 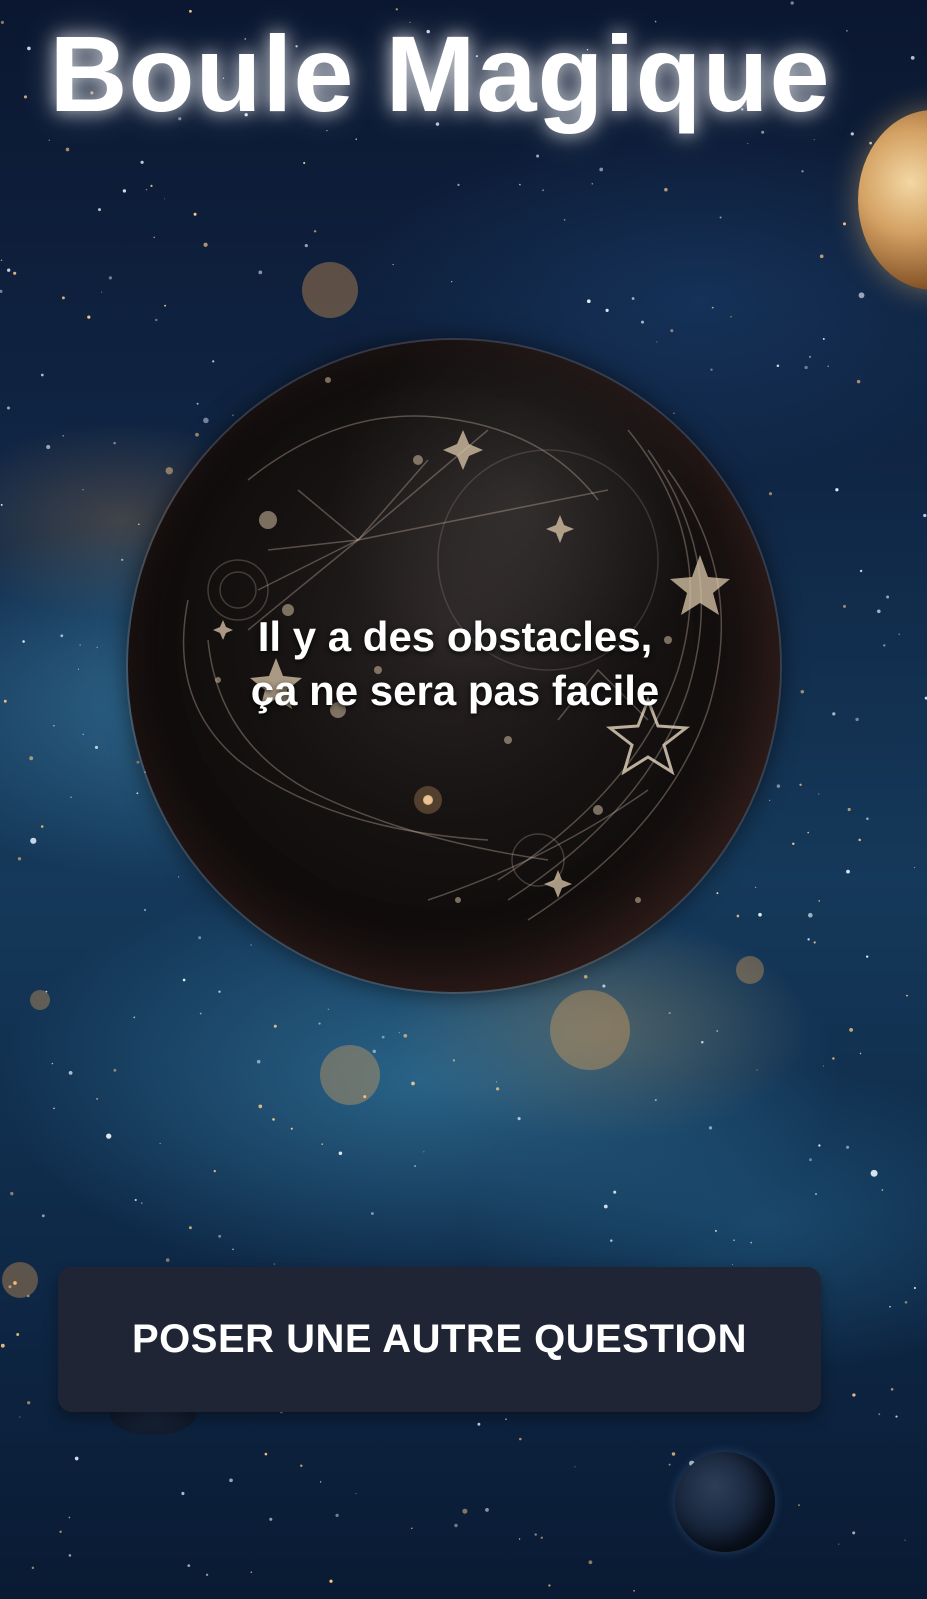 What do you see at coordinates (440, 73) in the screenshot?
I see `app-title: Boule Magique` at bounding box center [440, 73].